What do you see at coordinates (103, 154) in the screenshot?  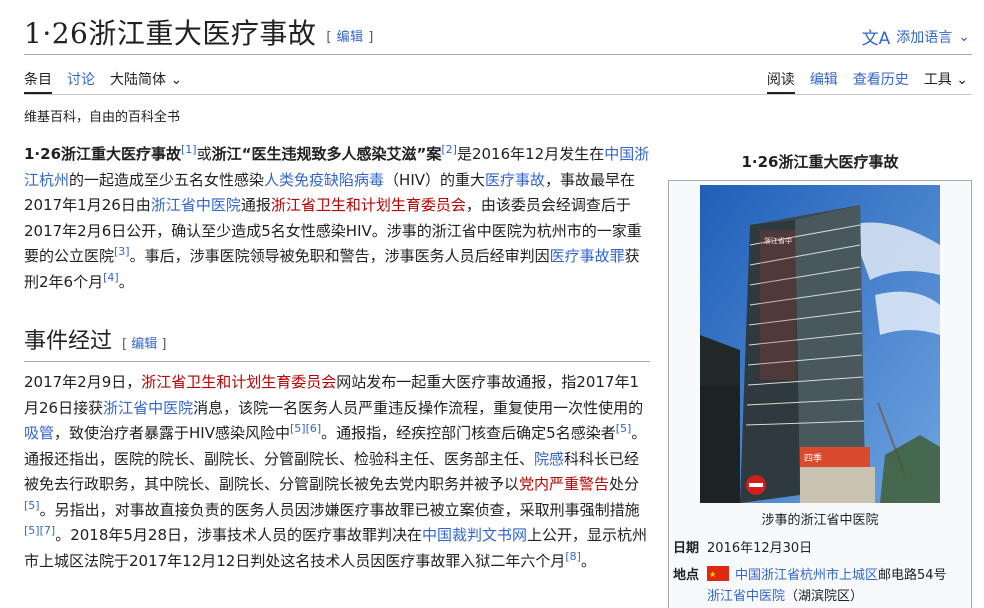 I see `bold-title: 1·26浙江重大医疗事故` at bounding box center [103, 154].